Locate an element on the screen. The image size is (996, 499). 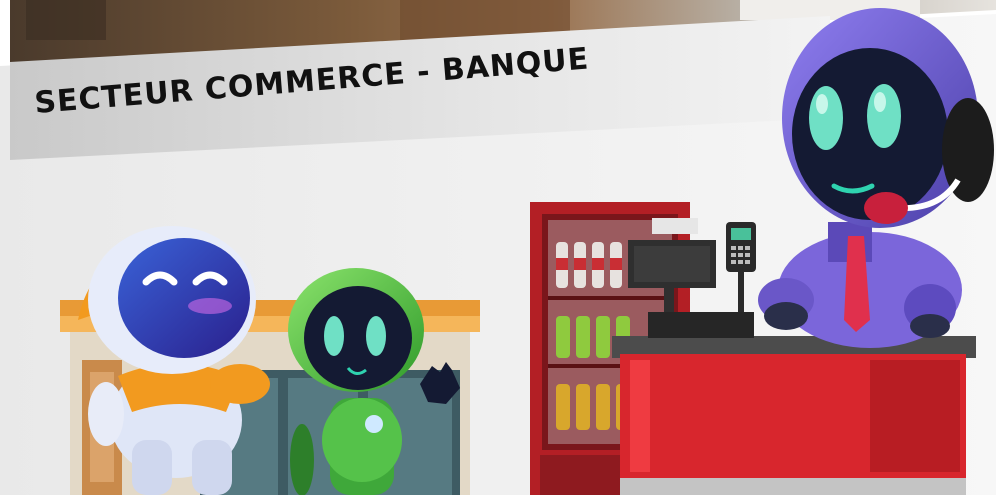
checkout-counter is located at coordinates (794, 415).